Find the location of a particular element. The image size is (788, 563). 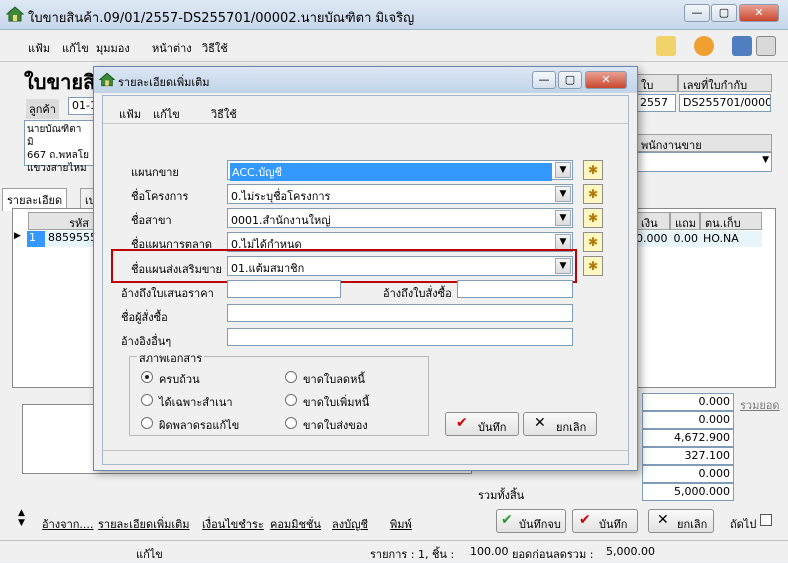

dialog-save-button: ✔ บันทึก is located at coordinates (482, 424).